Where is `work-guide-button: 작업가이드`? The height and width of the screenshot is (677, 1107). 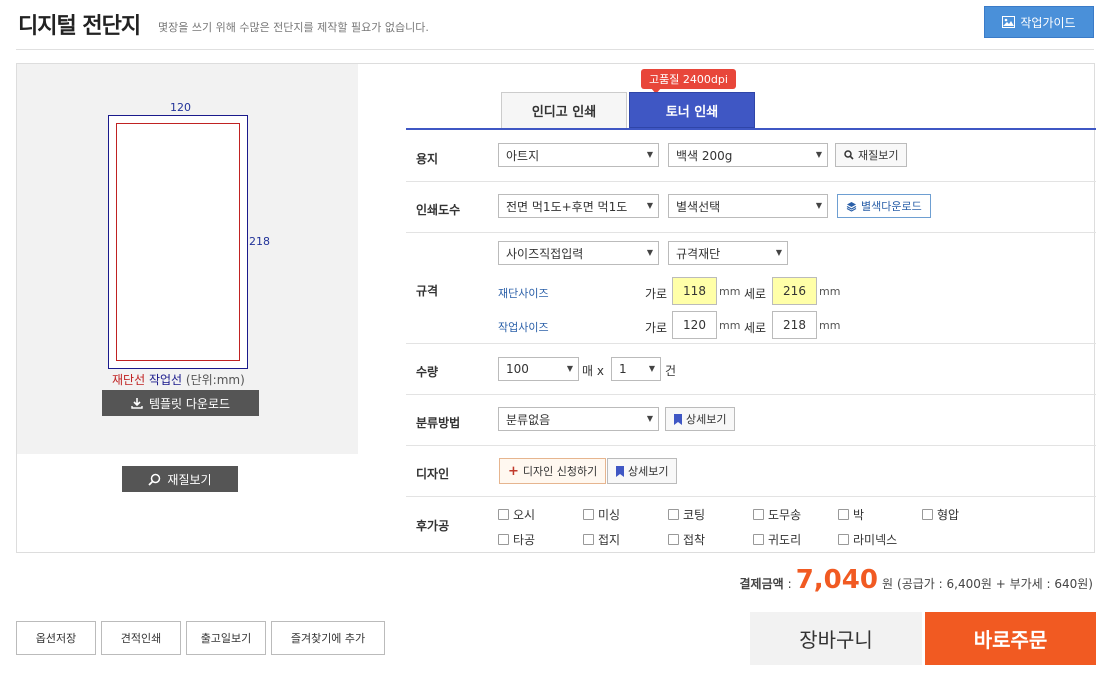
work-guide-button: 작업가이드 is located at coordinates (1039, 22).